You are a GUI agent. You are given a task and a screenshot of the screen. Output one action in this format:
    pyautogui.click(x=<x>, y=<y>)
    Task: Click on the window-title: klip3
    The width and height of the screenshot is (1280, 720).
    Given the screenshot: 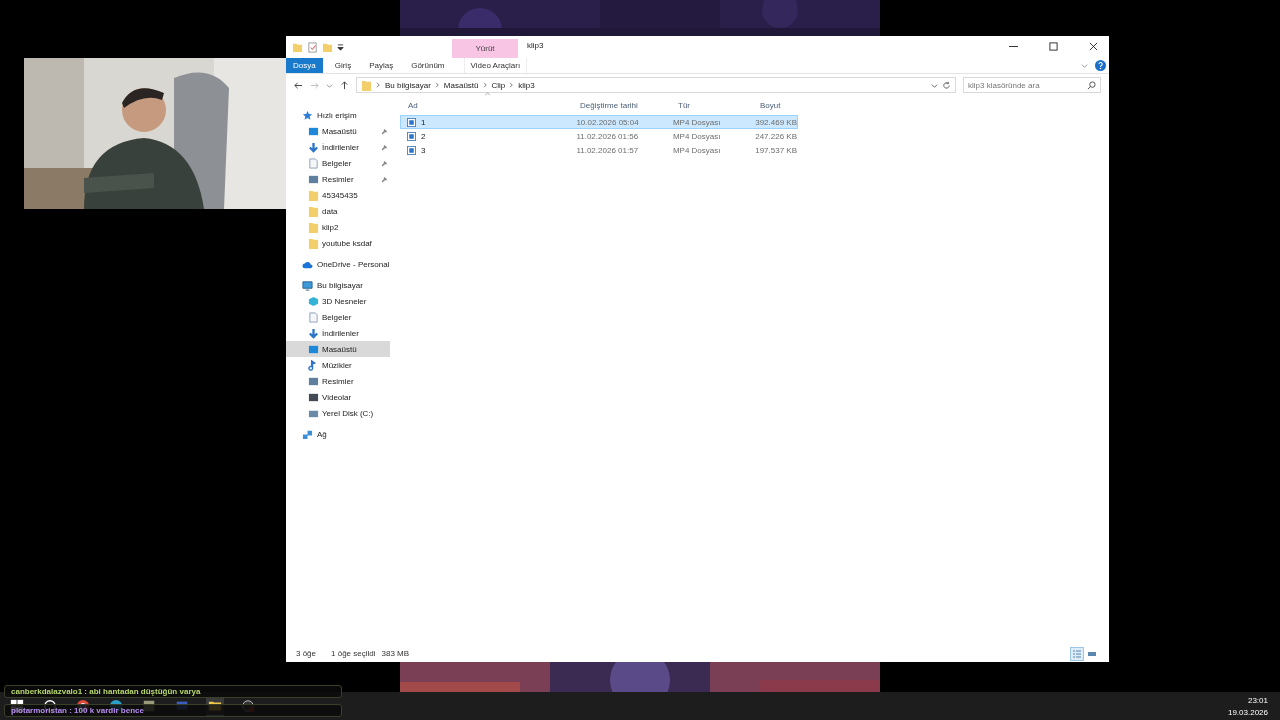 What is the action you would take?
    pyautogui.click(x=535, y=46)
    